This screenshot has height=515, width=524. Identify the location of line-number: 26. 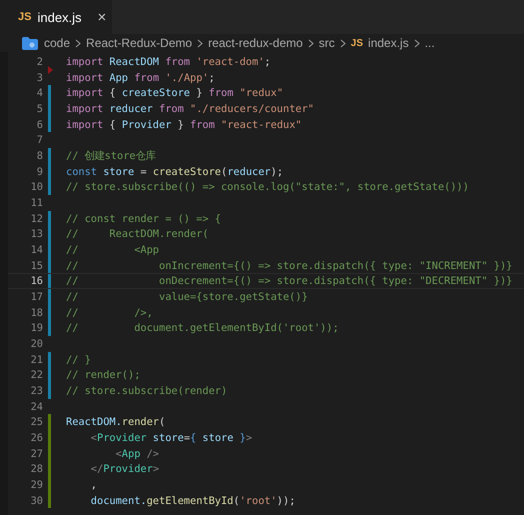
(36, 438).